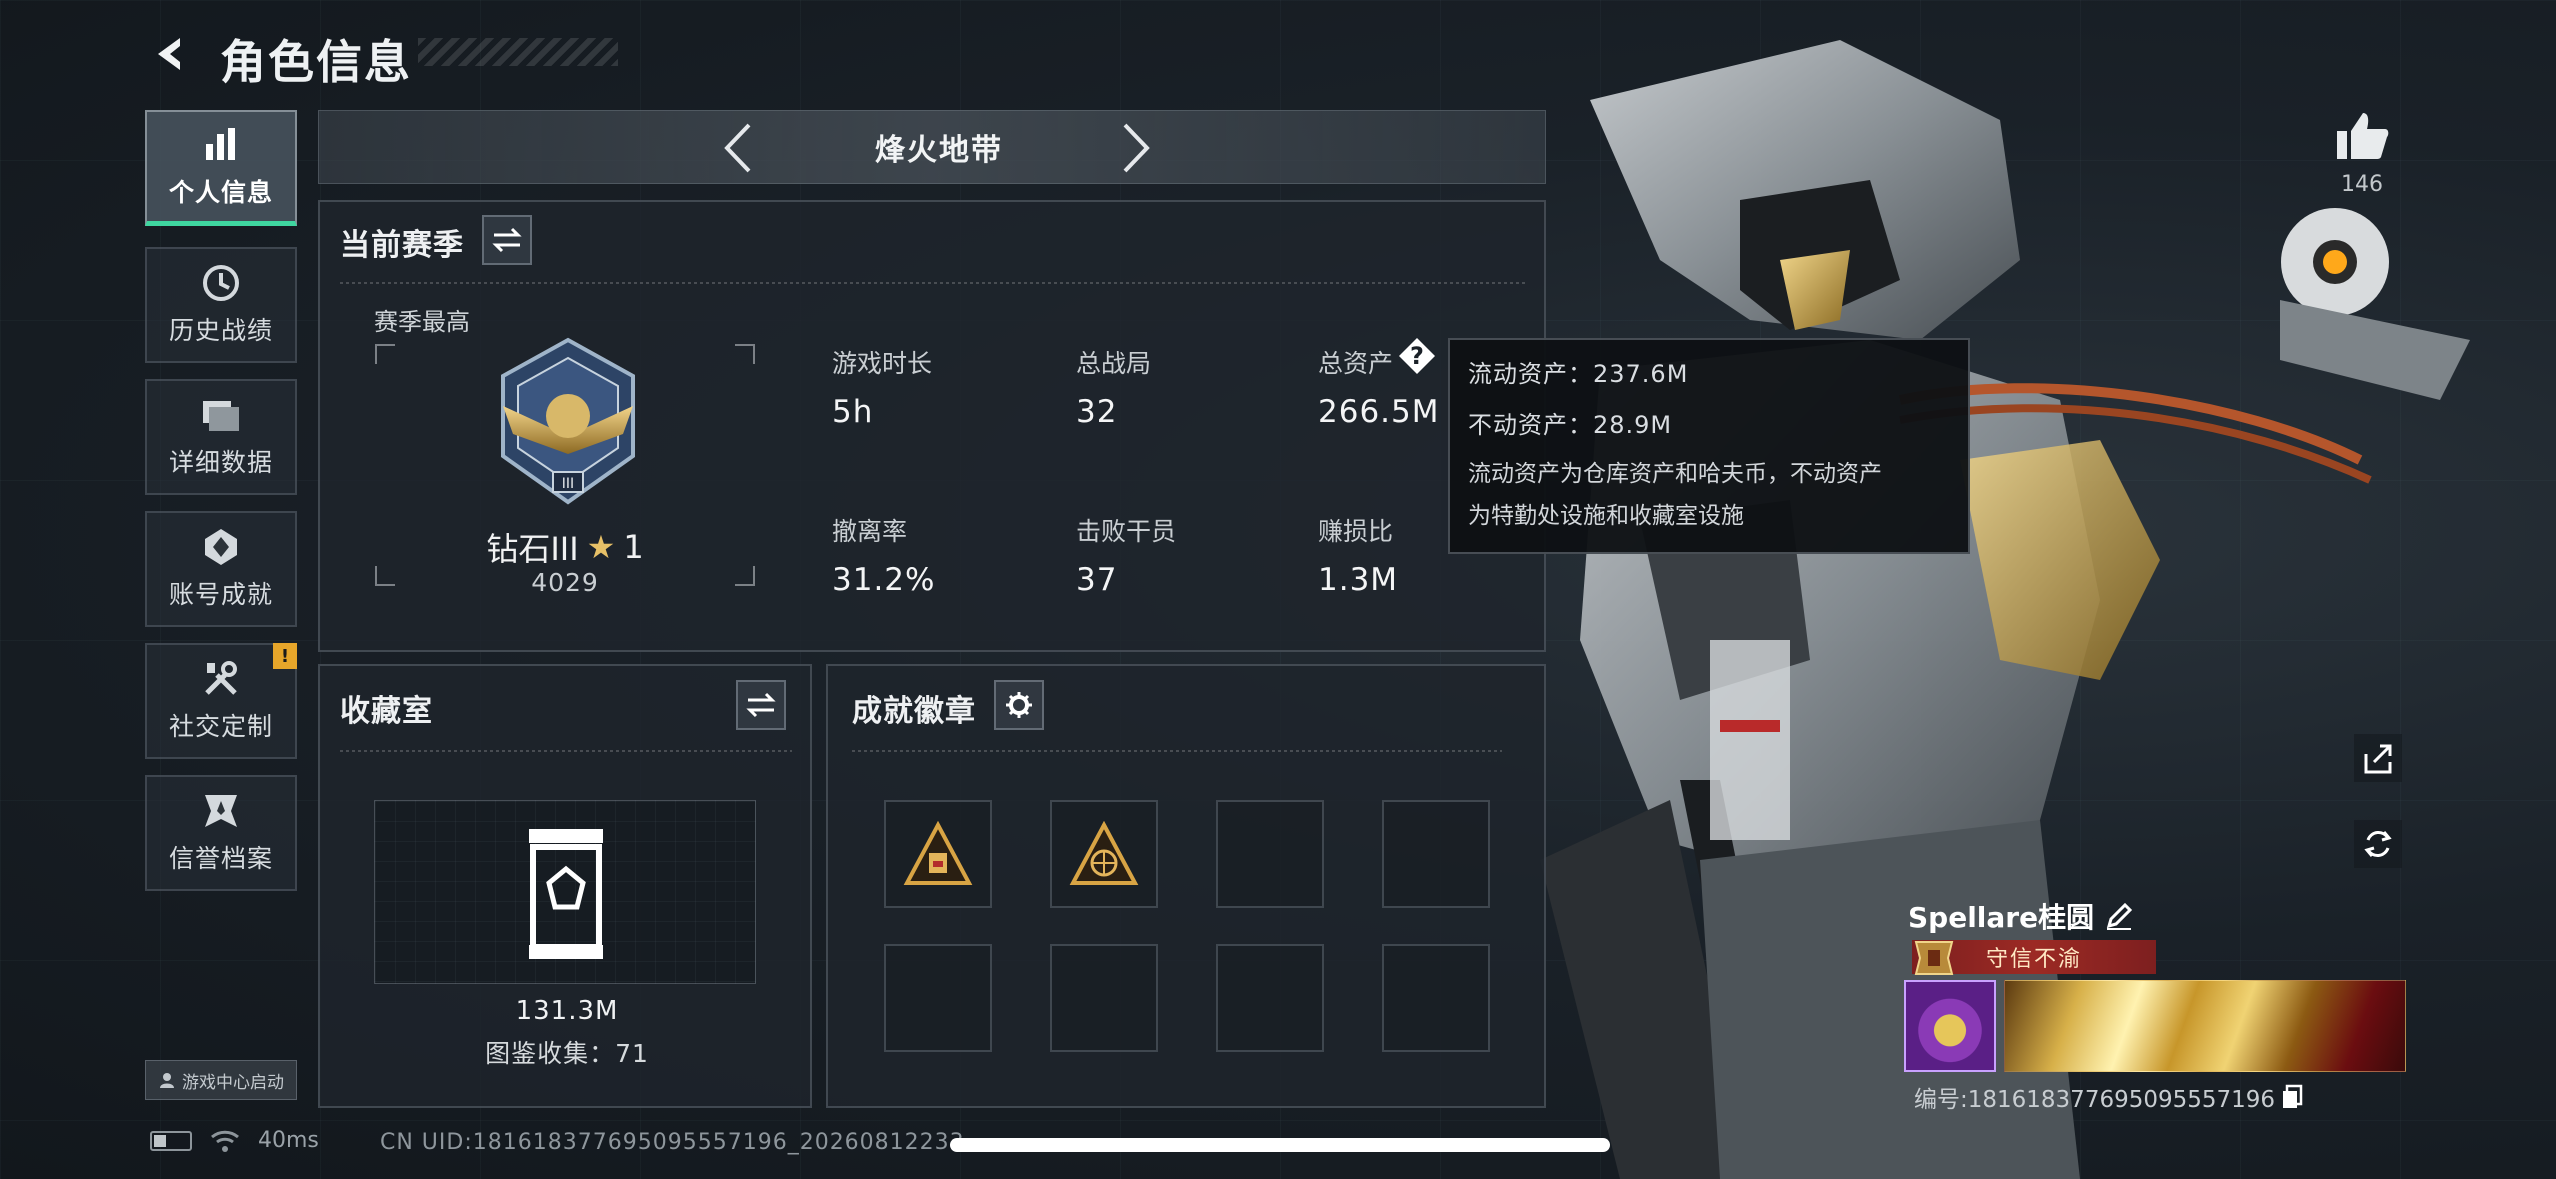  What do you see at coordinates (167, 1080) in the screenshot?
I see `user-icon` at bounding box center [167, 1080].